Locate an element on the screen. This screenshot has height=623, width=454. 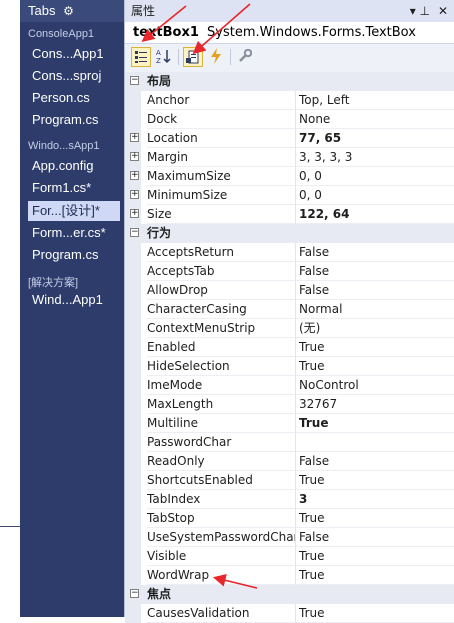
events-button is located at coordinates (216, 57).